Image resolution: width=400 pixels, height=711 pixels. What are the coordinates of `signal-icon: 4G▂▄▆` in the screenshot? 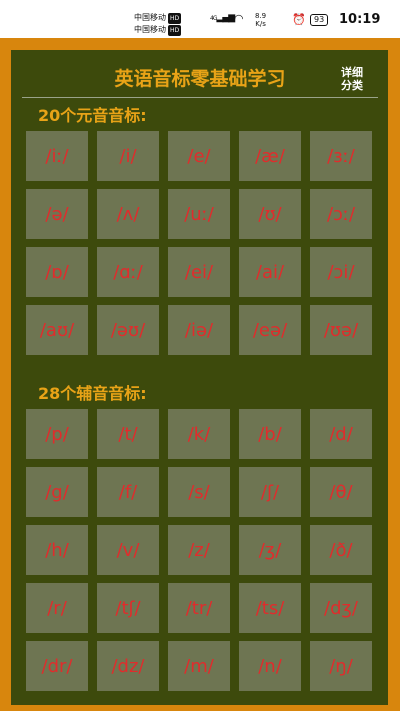 It's located at (222, 18).